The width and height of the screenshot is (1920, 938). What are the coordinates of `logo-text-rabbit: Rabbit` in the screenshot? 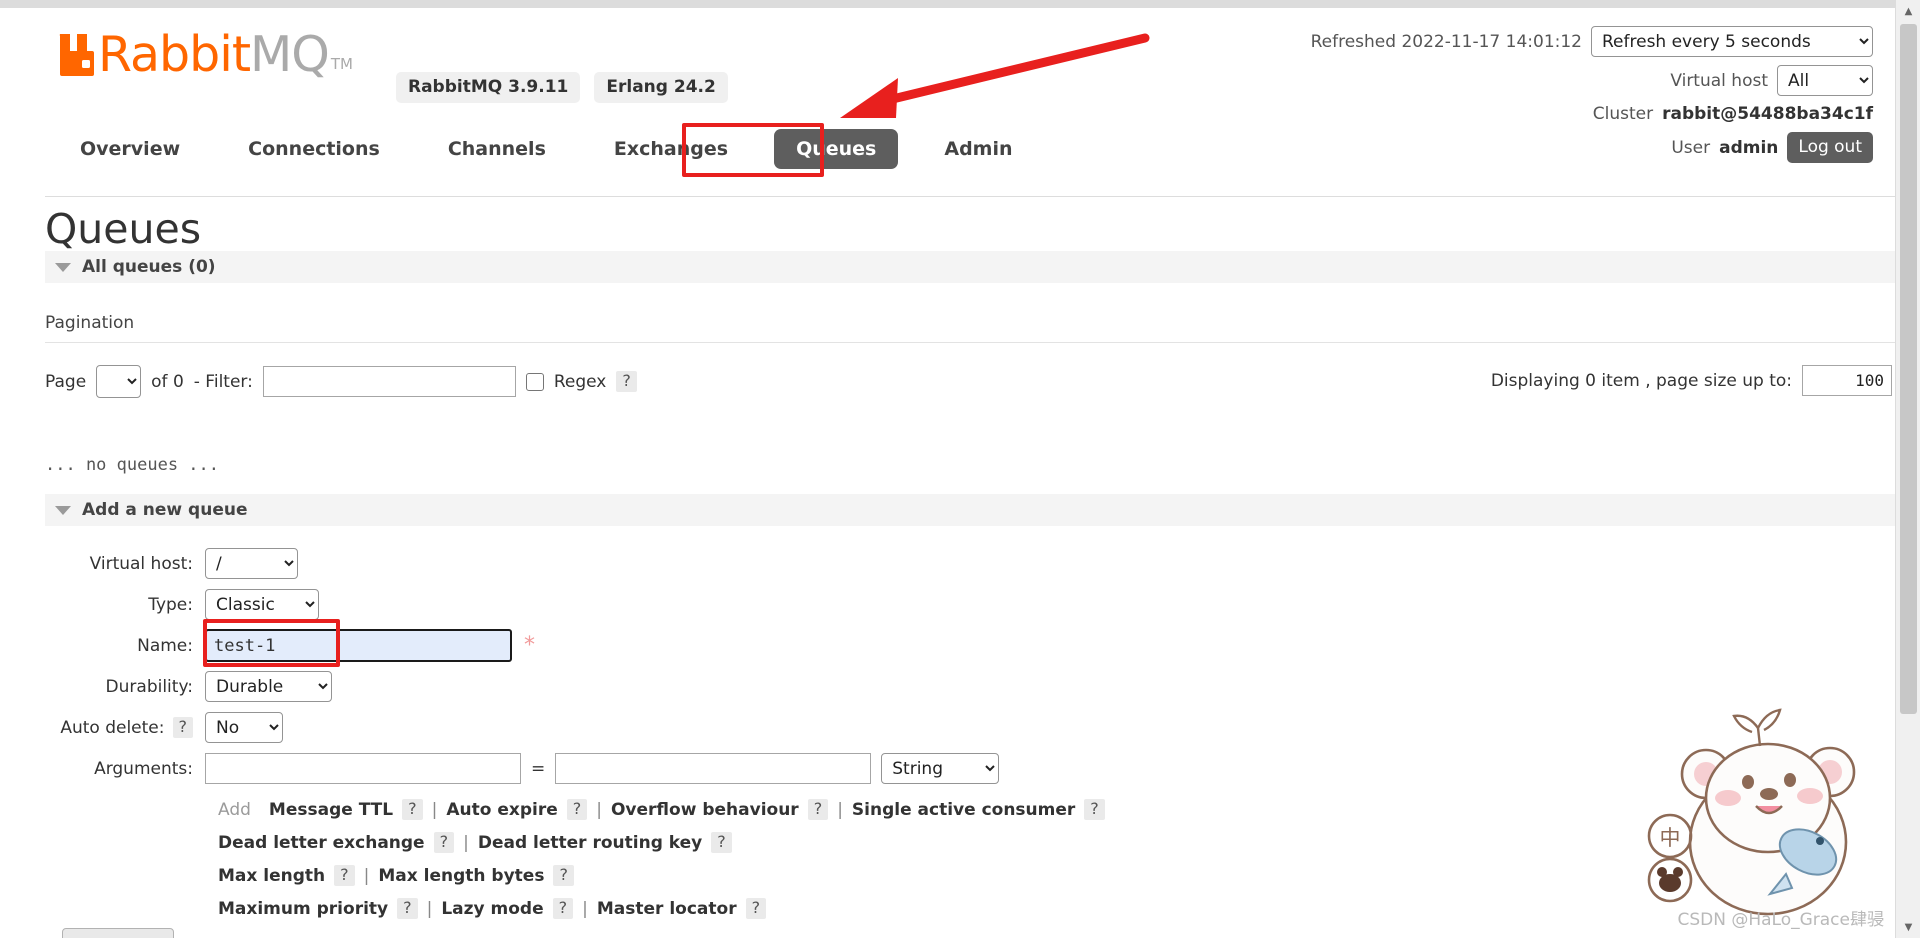 It's located at (174, 54).